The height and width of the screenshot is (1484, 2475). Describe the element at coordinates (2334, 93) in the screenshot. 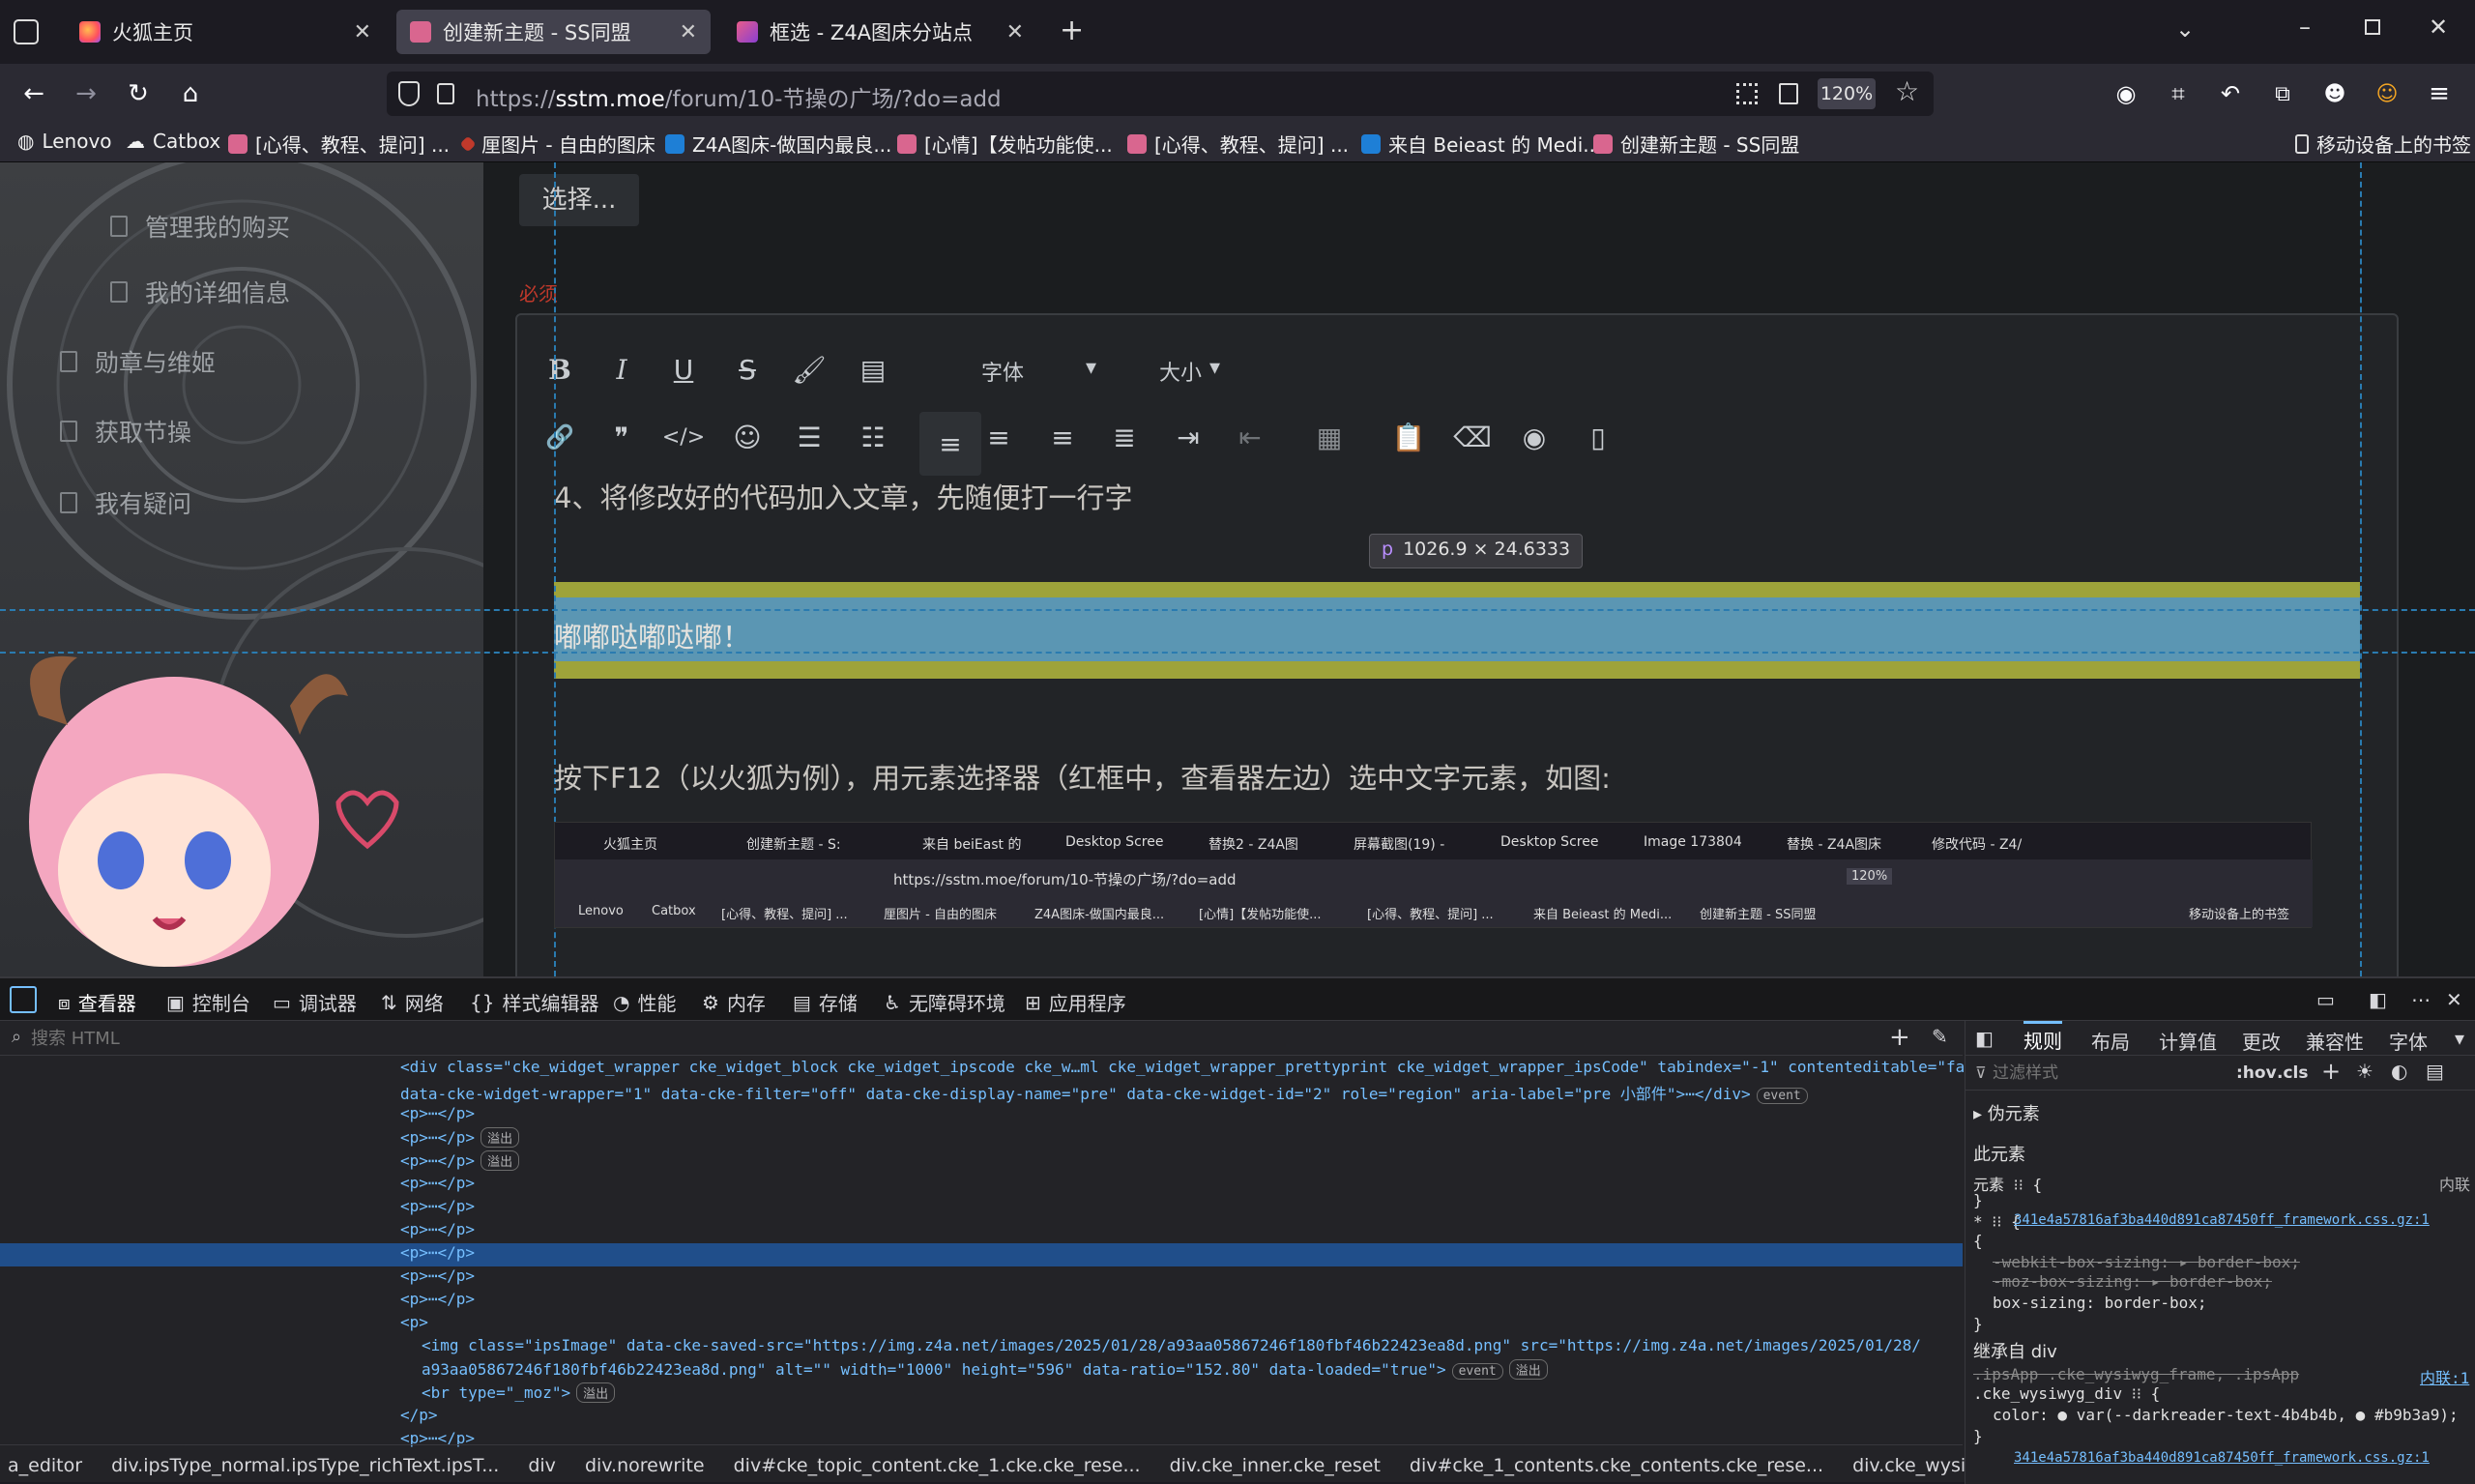

I see `privacy-extension-icon: ☻` at that location.